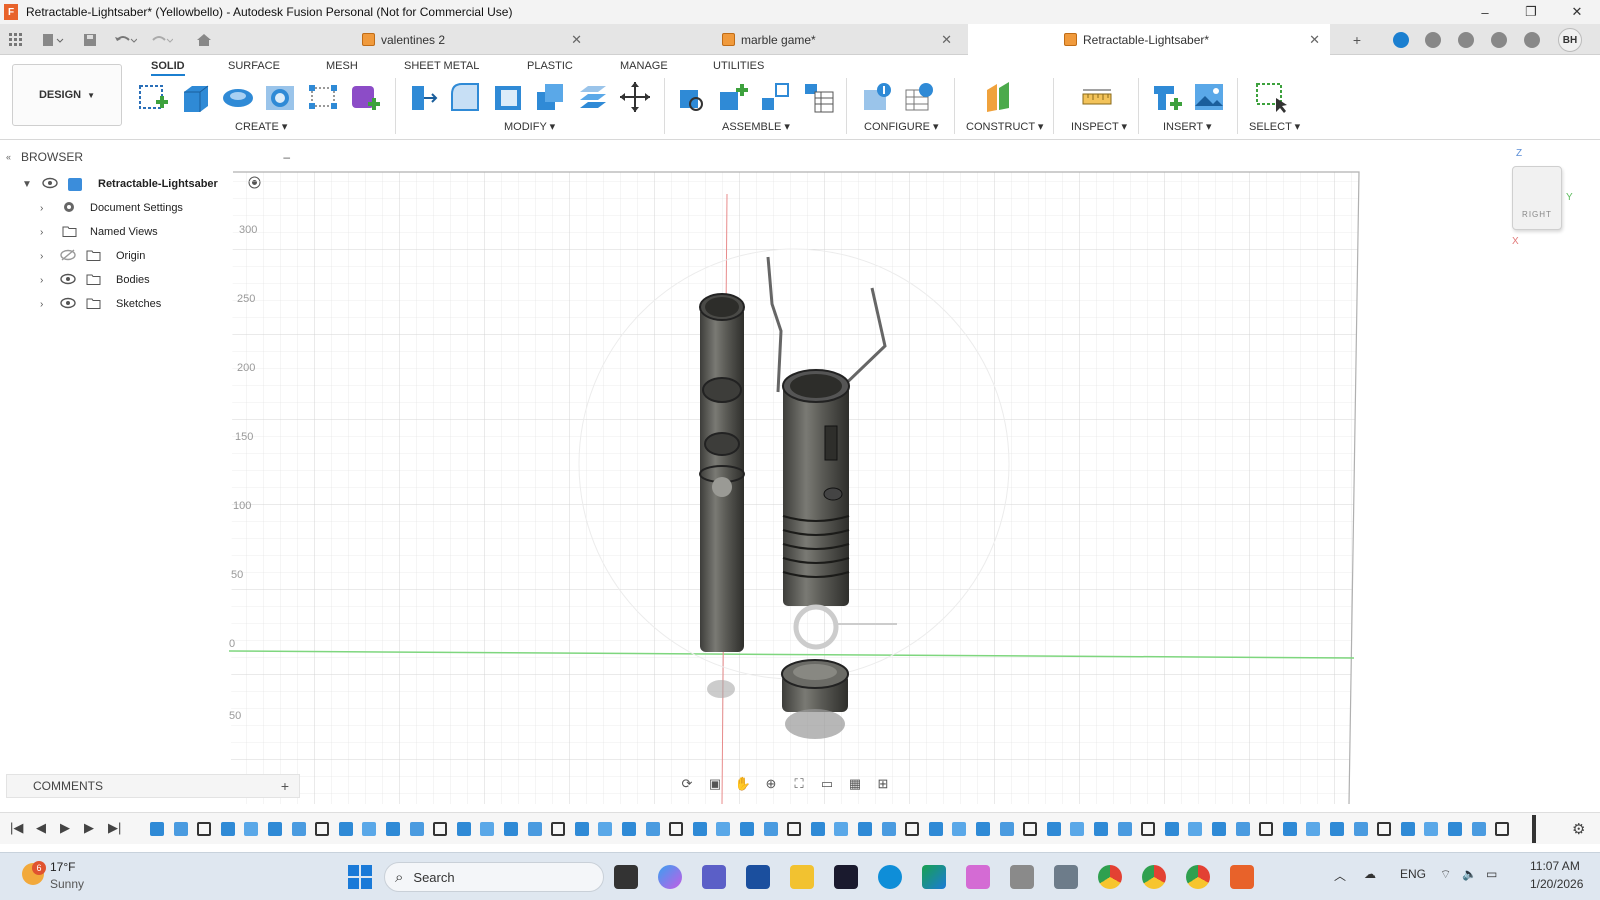 The width and height of the screenshot is (1600, 900). Describe the element at coordinates (901, 126) in the screenshot. I see `configure-group-label: CONFIGURE ▾` at that location.